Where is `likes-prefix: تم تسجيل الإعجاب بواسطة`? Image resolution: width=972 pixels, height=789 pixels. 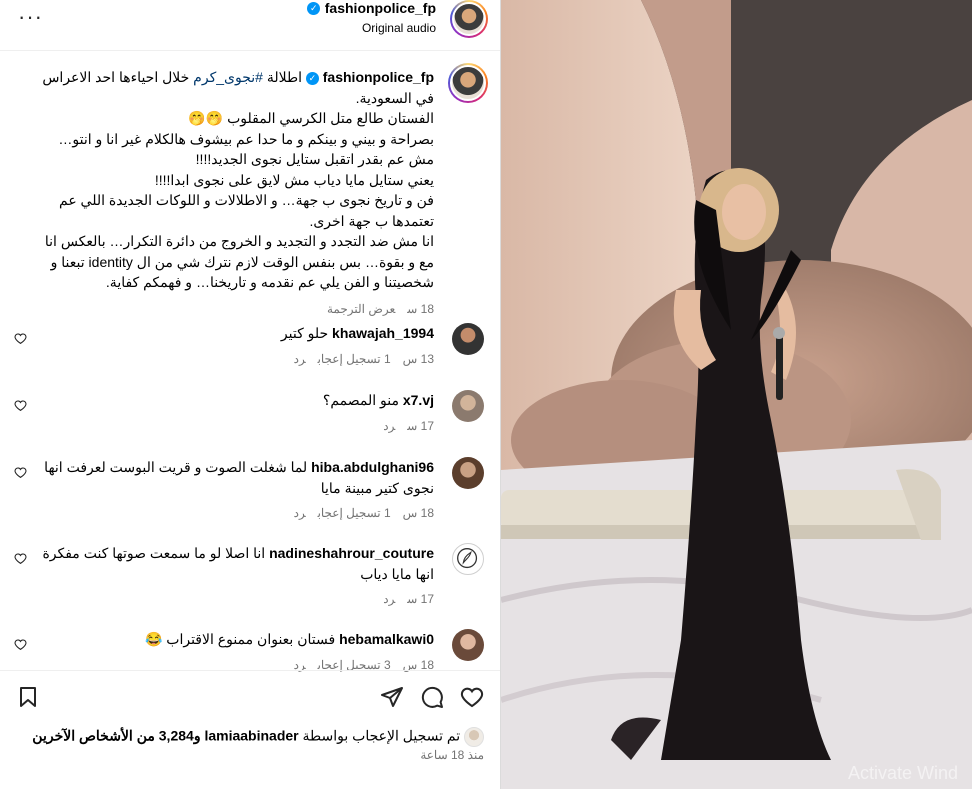
likes-prefix: تم تسجيل الإعجاب بواسطة is located at coordinates (379, 735).